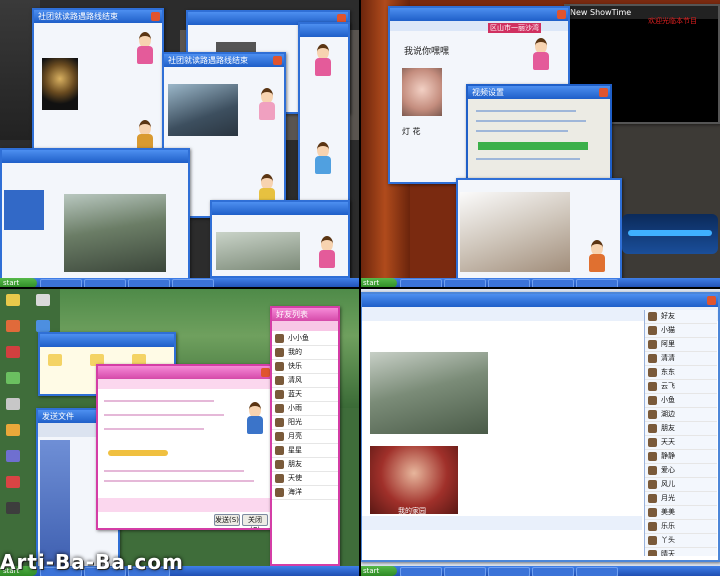 The height and width of the screenshot is (576, 720). Describe the element at coordinates (98, 86) in the screenshot. I see `chat-window-1: 社团就读路遇路线结束` at that location.